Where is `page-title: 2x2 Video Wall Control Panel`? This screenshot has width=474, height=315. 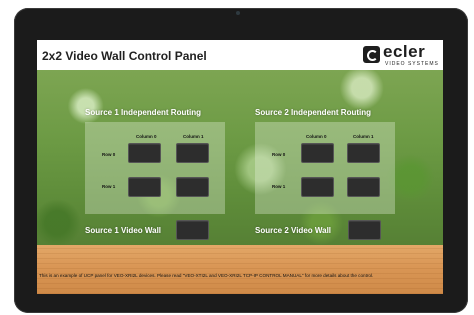 page-title: 2x2 Video Wall Control Panel is located at coordinates (124, 56).